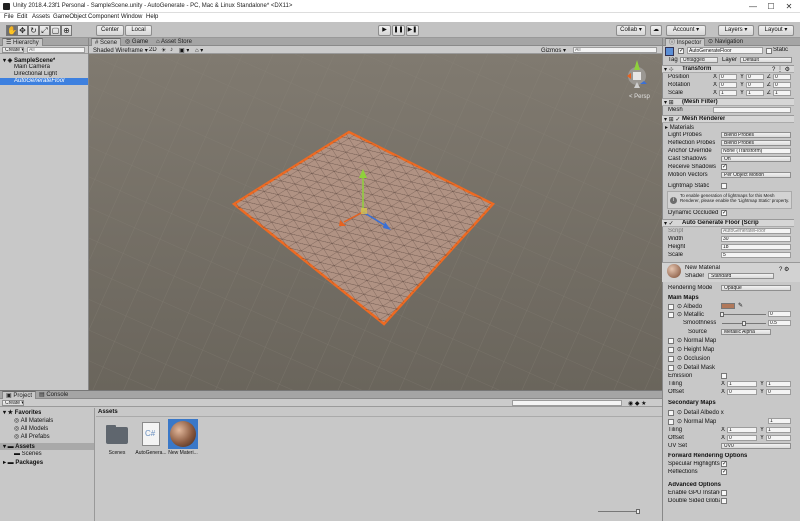 The image size is (800, 521). I want to click on specular-highlights-checkbox: ✓, so click(724, 464).